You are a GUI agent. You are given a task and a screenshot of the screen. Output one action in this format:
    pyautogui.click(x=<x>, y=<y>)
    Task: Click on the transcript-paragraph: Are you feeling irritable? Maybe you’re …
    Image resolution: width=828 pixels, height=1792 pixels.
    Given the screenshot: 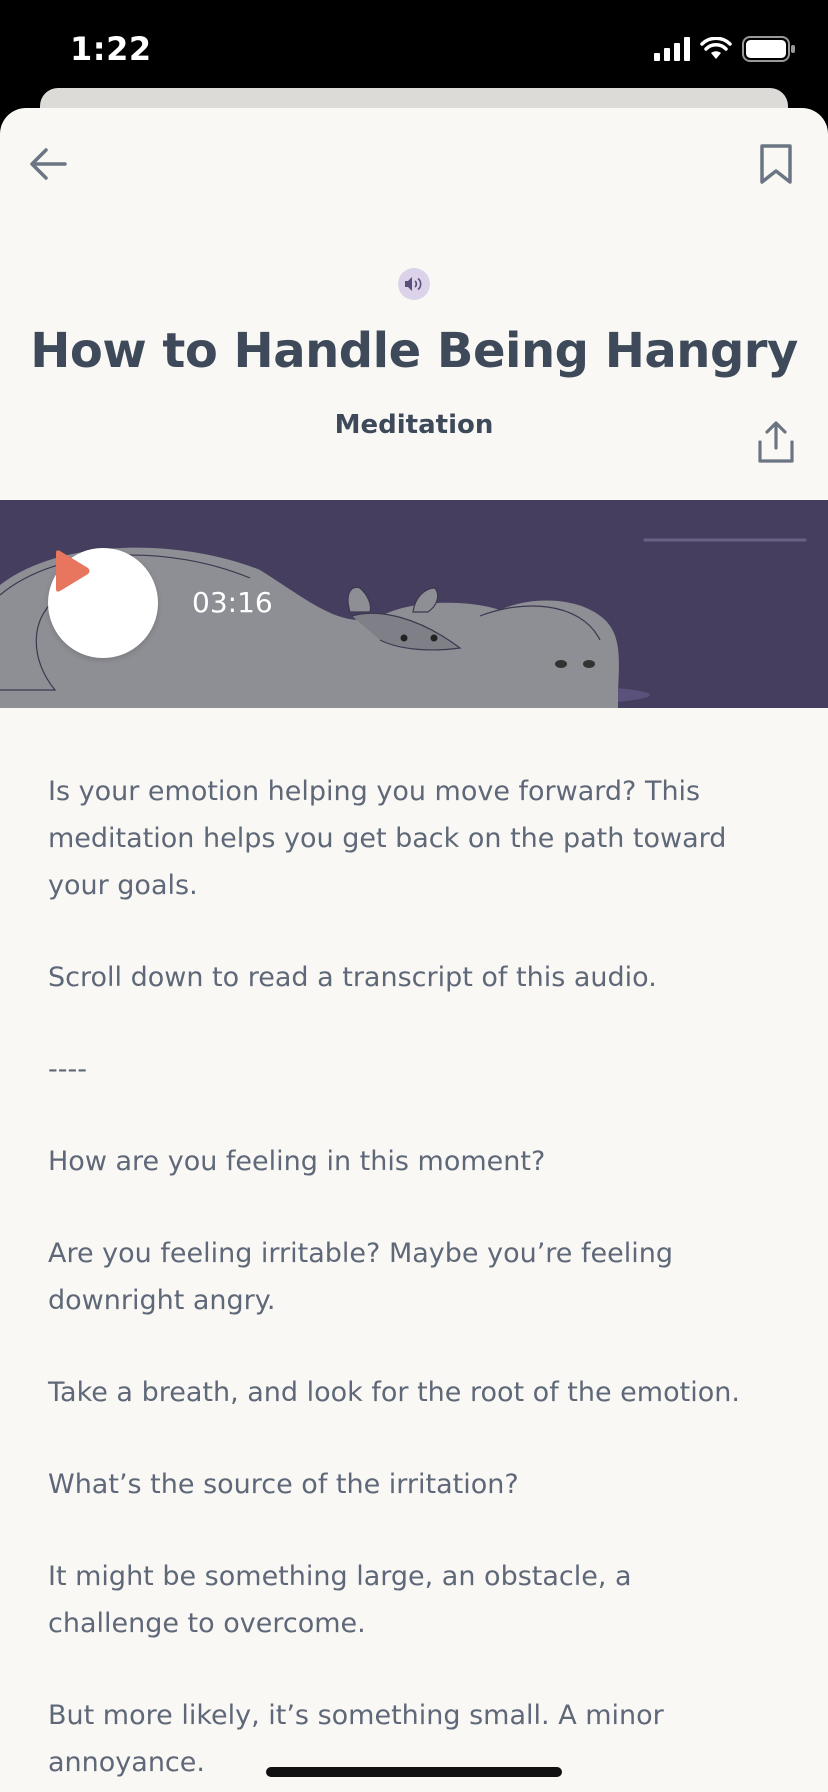 What is the action you would take?
    pyautogui.click(x=360, y=1277)
    